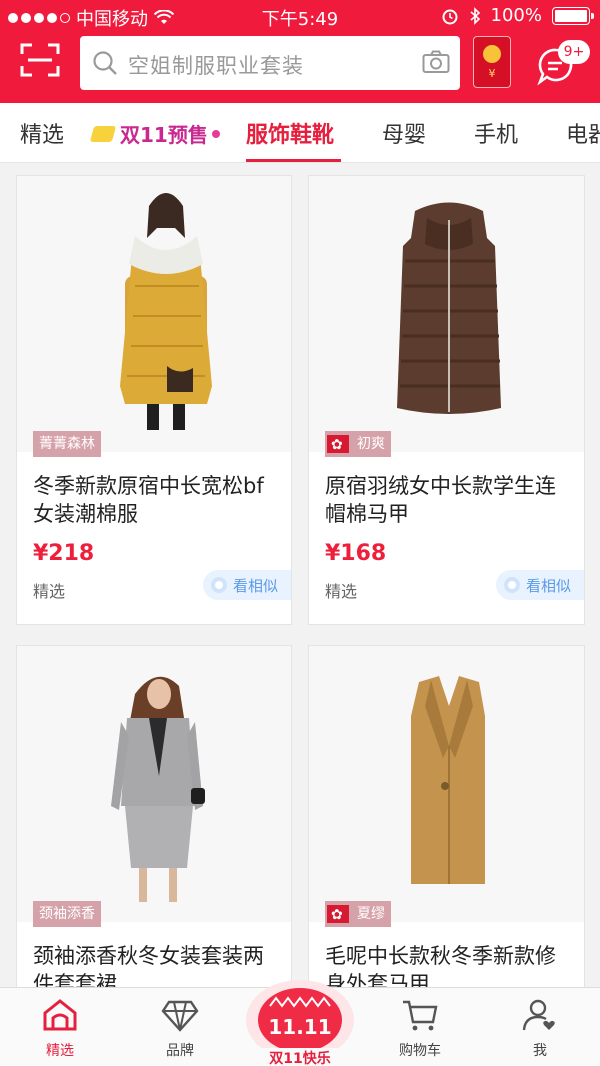 The image size is (600, 1066). What do you see at coordinates (371, 914) in the screenshot?
I see `shop-name: 夏缪` at bounding box center [371, 914].